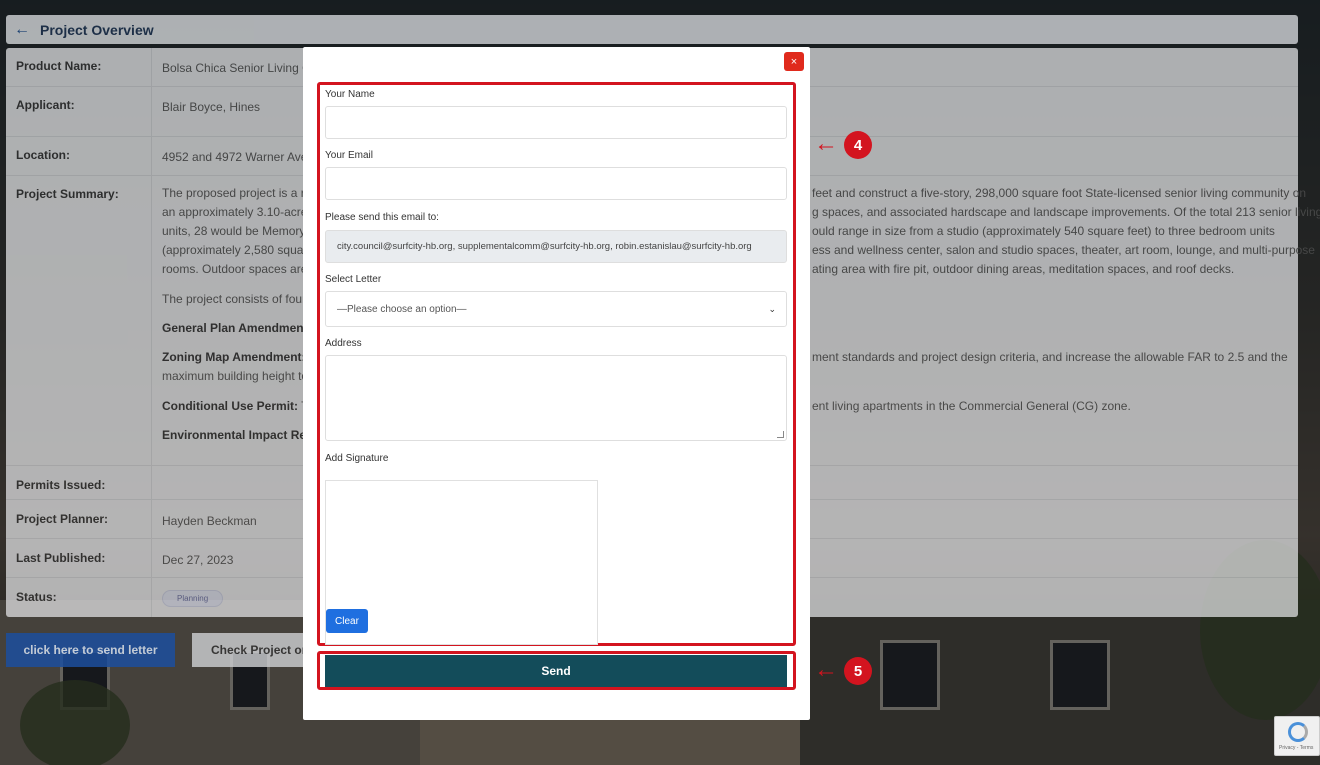 This screenshot has height=765, width=1320. What do you see at coordinates (61, 485) in the screenshot?
I see `permits-label: Permits Issued:` at bounding box center [61, 485].